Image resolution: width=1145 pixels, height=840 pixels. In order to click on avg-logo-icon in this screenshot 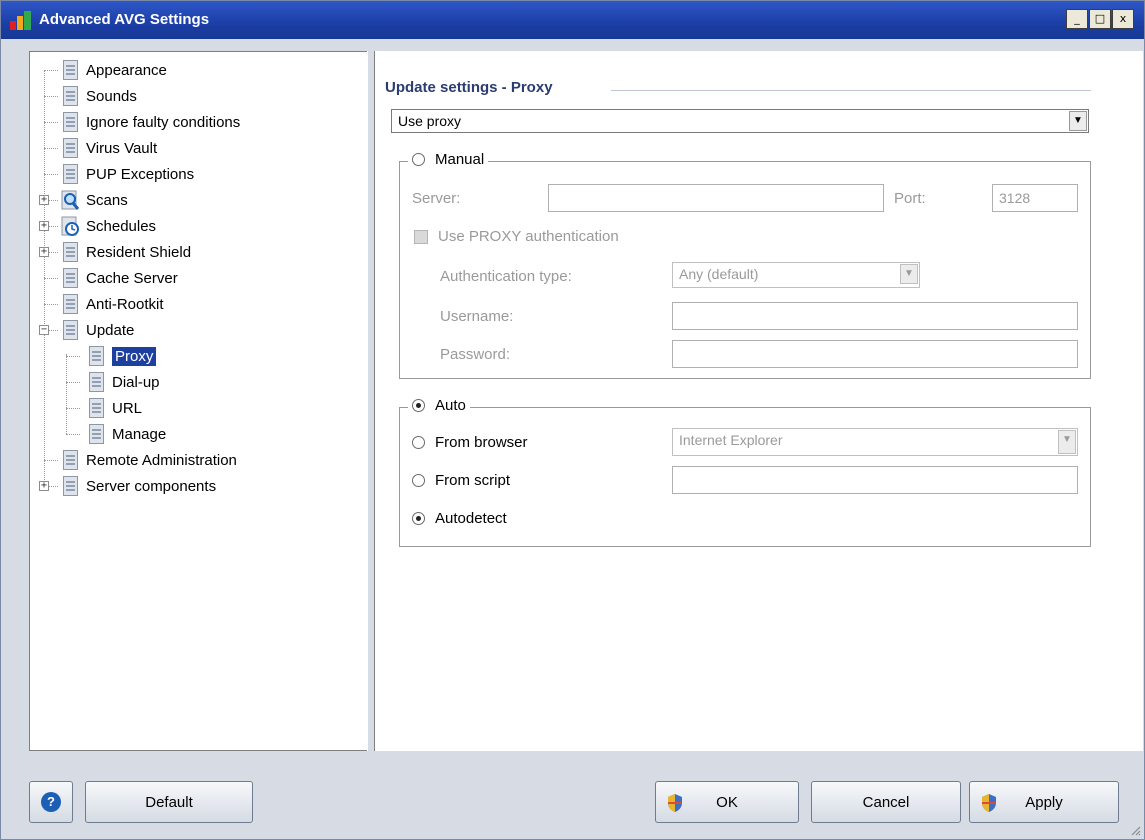, I will do `click(20, 20)`.